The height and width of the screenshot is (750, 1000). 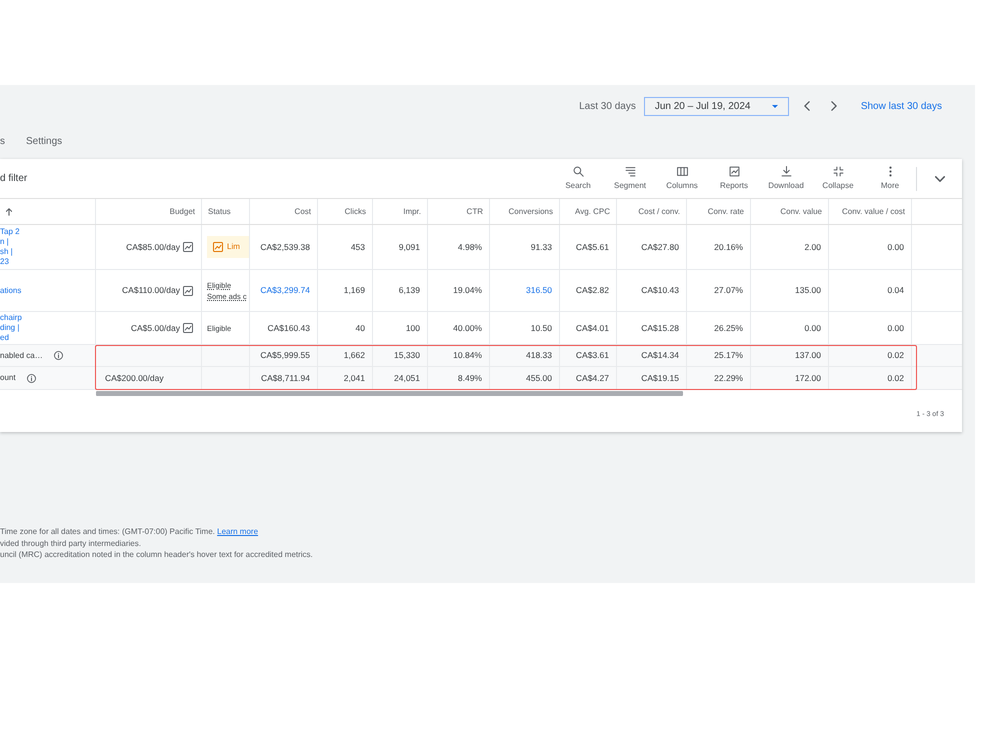 What do you see at coordinates (400, 328) in the screenshot?
I see `table-cell: 100` at bounding box center [400, 328].